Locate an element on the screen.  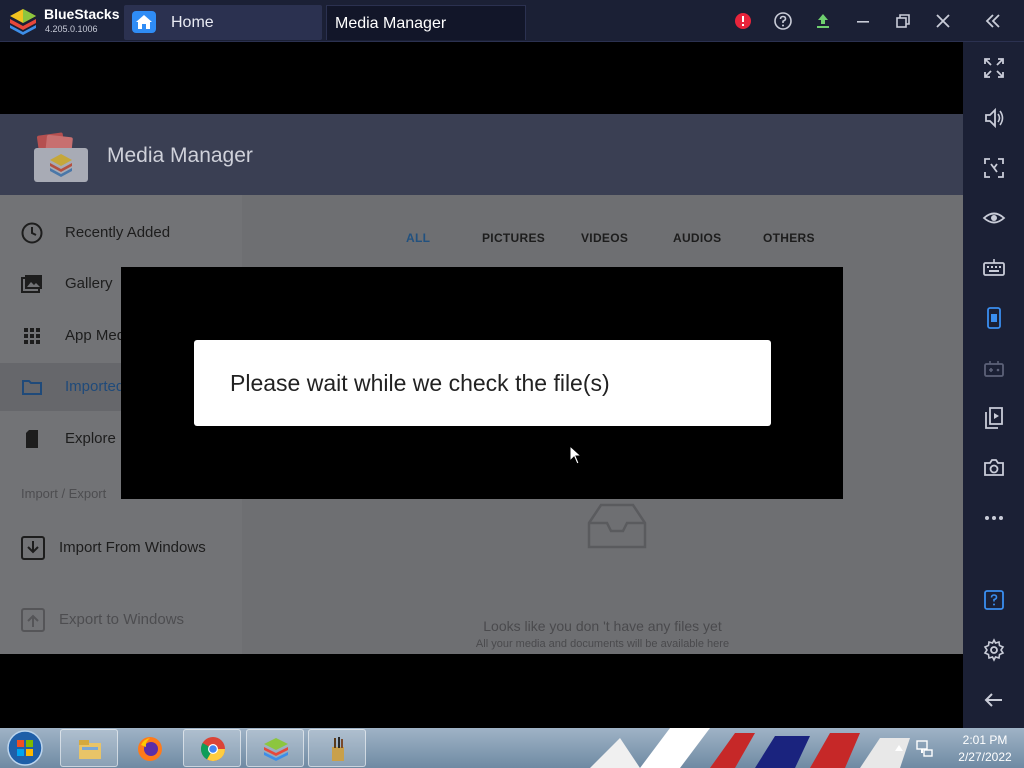
mouse-cursor-icon is located at coordinates (576, 455).